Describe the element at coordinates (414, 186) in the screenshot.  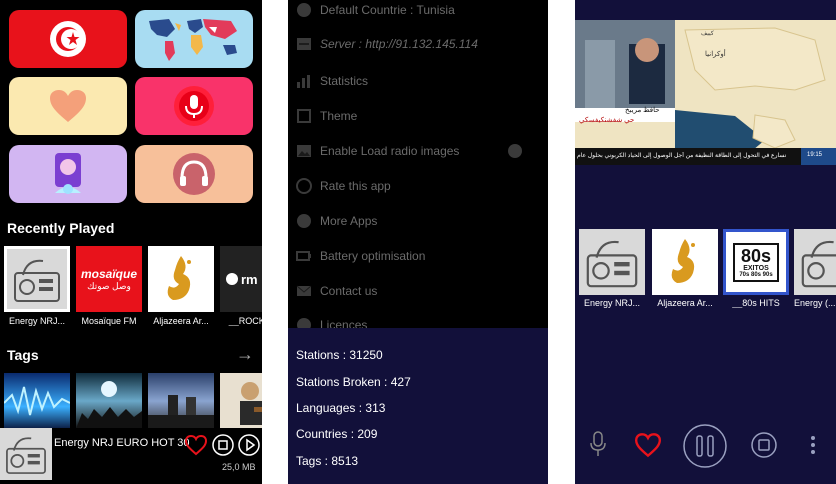
I see `menu-rate-app: Rate this app` at that location.